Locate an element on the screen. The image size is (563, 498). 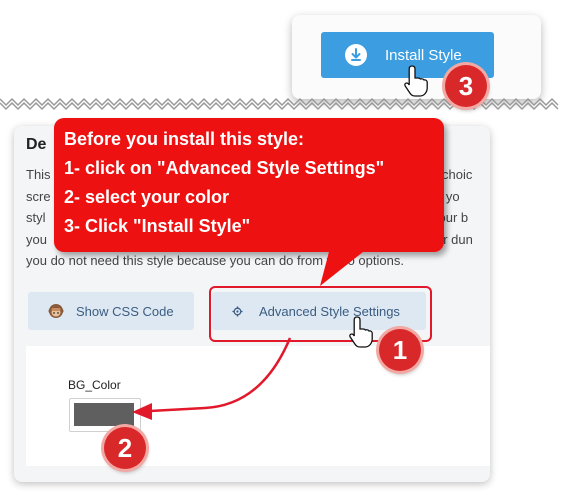
bg-color-label: BG_Color is located at coordinates (94, 385).